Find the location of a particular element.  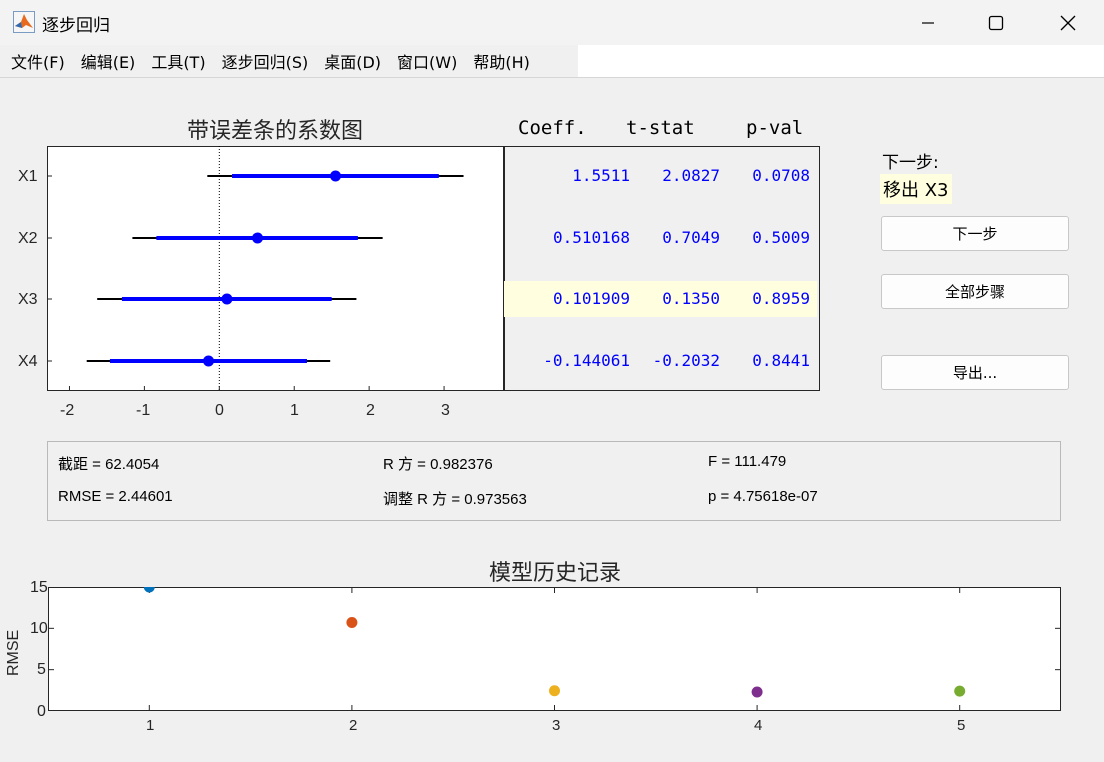

minimize-button is located at coordinates (928, 22).